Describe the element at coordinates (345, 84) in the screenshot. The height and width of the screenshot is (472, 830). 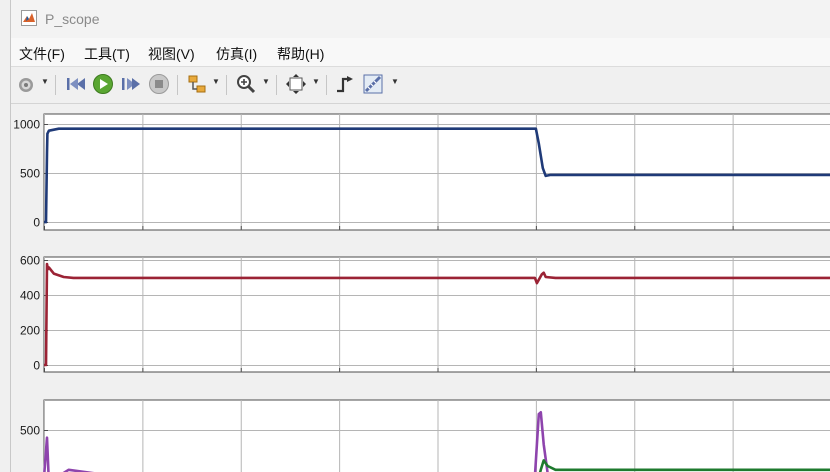
I see `triggers-icon` at that location.